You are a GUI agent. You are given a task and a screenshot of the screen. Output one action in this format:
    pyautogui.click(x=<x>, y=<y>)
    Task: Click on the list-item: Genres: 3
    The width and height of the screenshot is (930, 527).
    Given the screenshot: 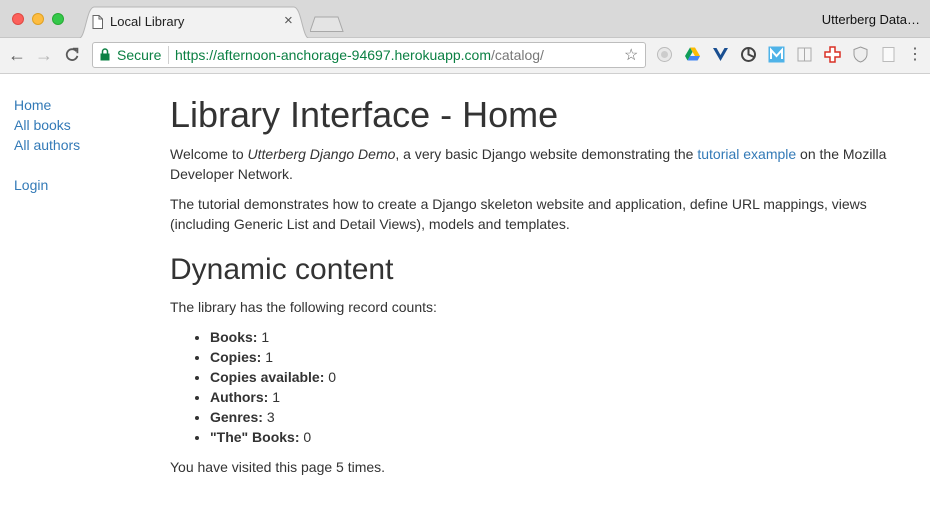 What is the action you would take?
    pyautogui.click(x=550, y=417)
    